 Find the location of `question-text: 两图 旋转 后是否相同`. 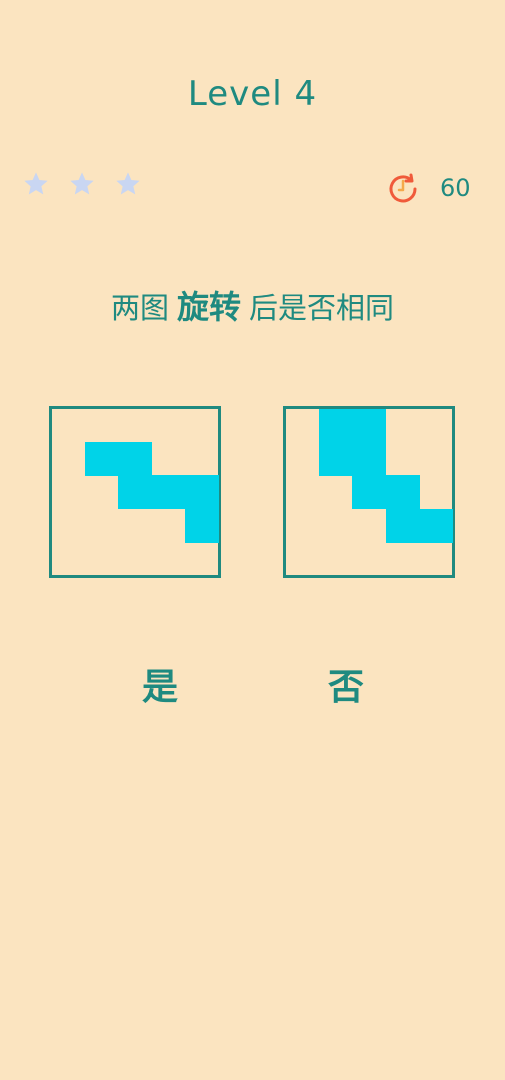

question-text: 两图 旋转 后是否相同 is located at coordinates (252, 305).